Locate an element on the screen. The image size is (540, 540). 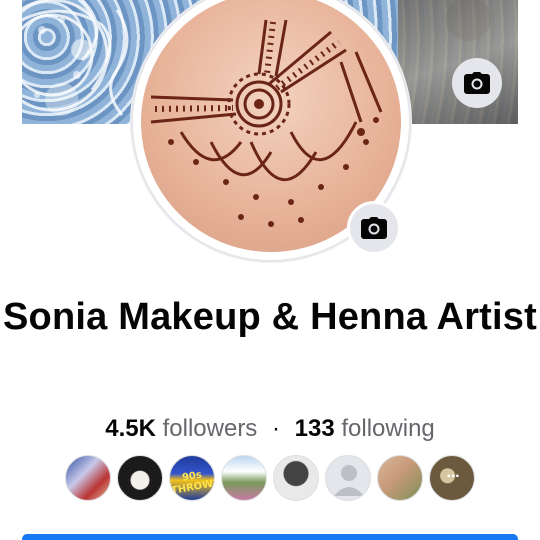
followers-label: followers is located at coordinates (210, 428).